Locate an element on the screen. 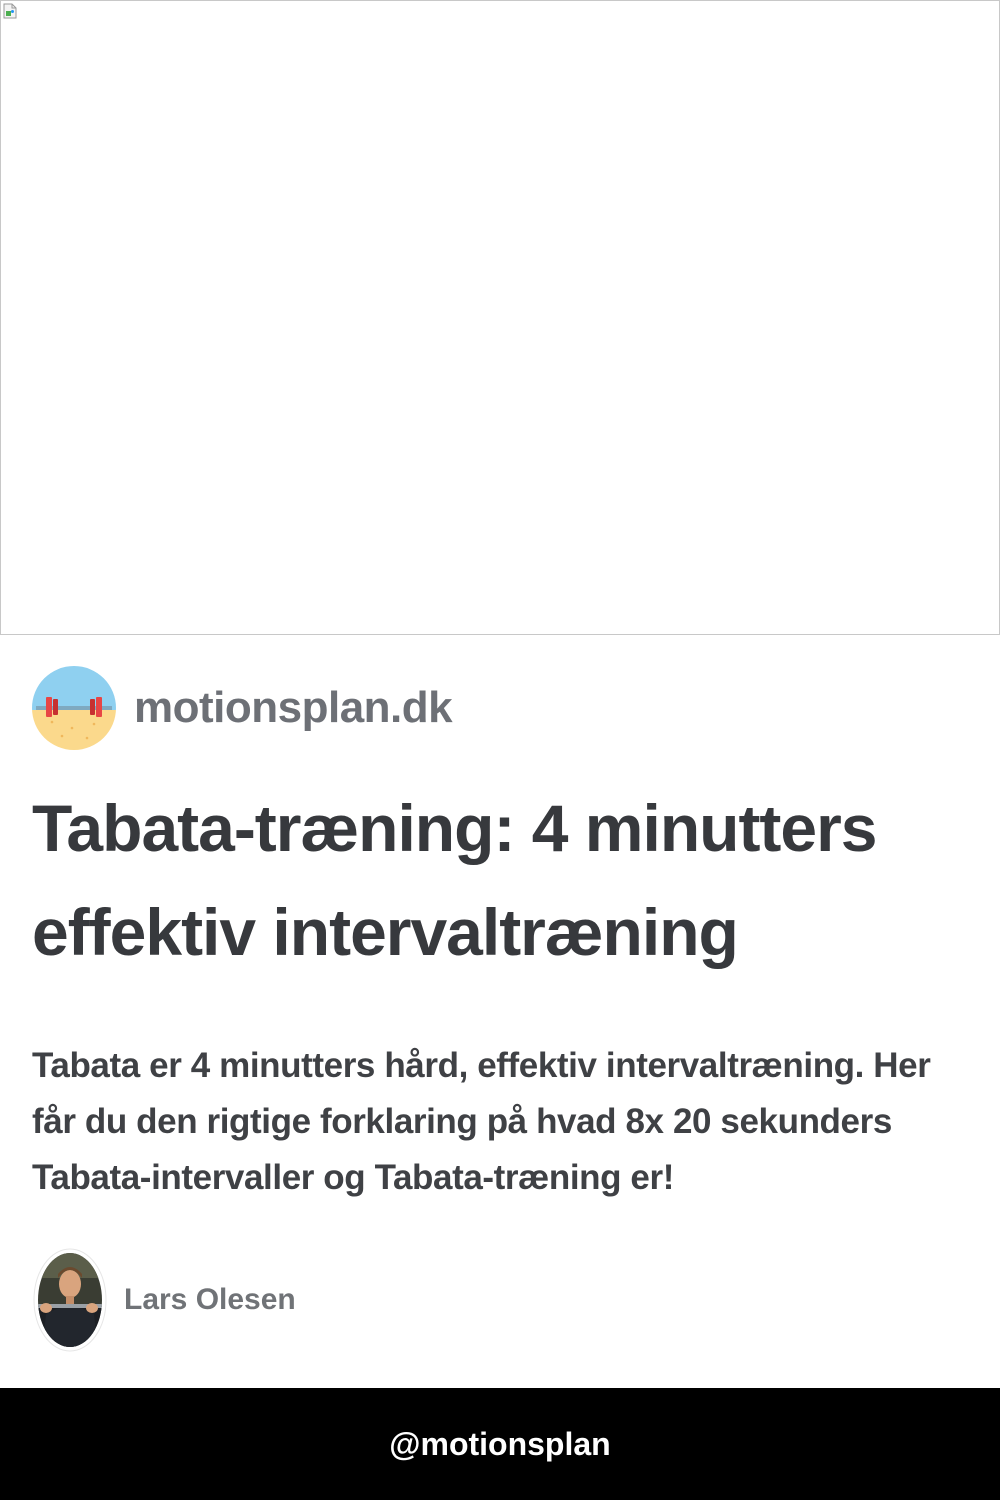  author-name: Lars Olesen is located at coordinates (210, 1300).